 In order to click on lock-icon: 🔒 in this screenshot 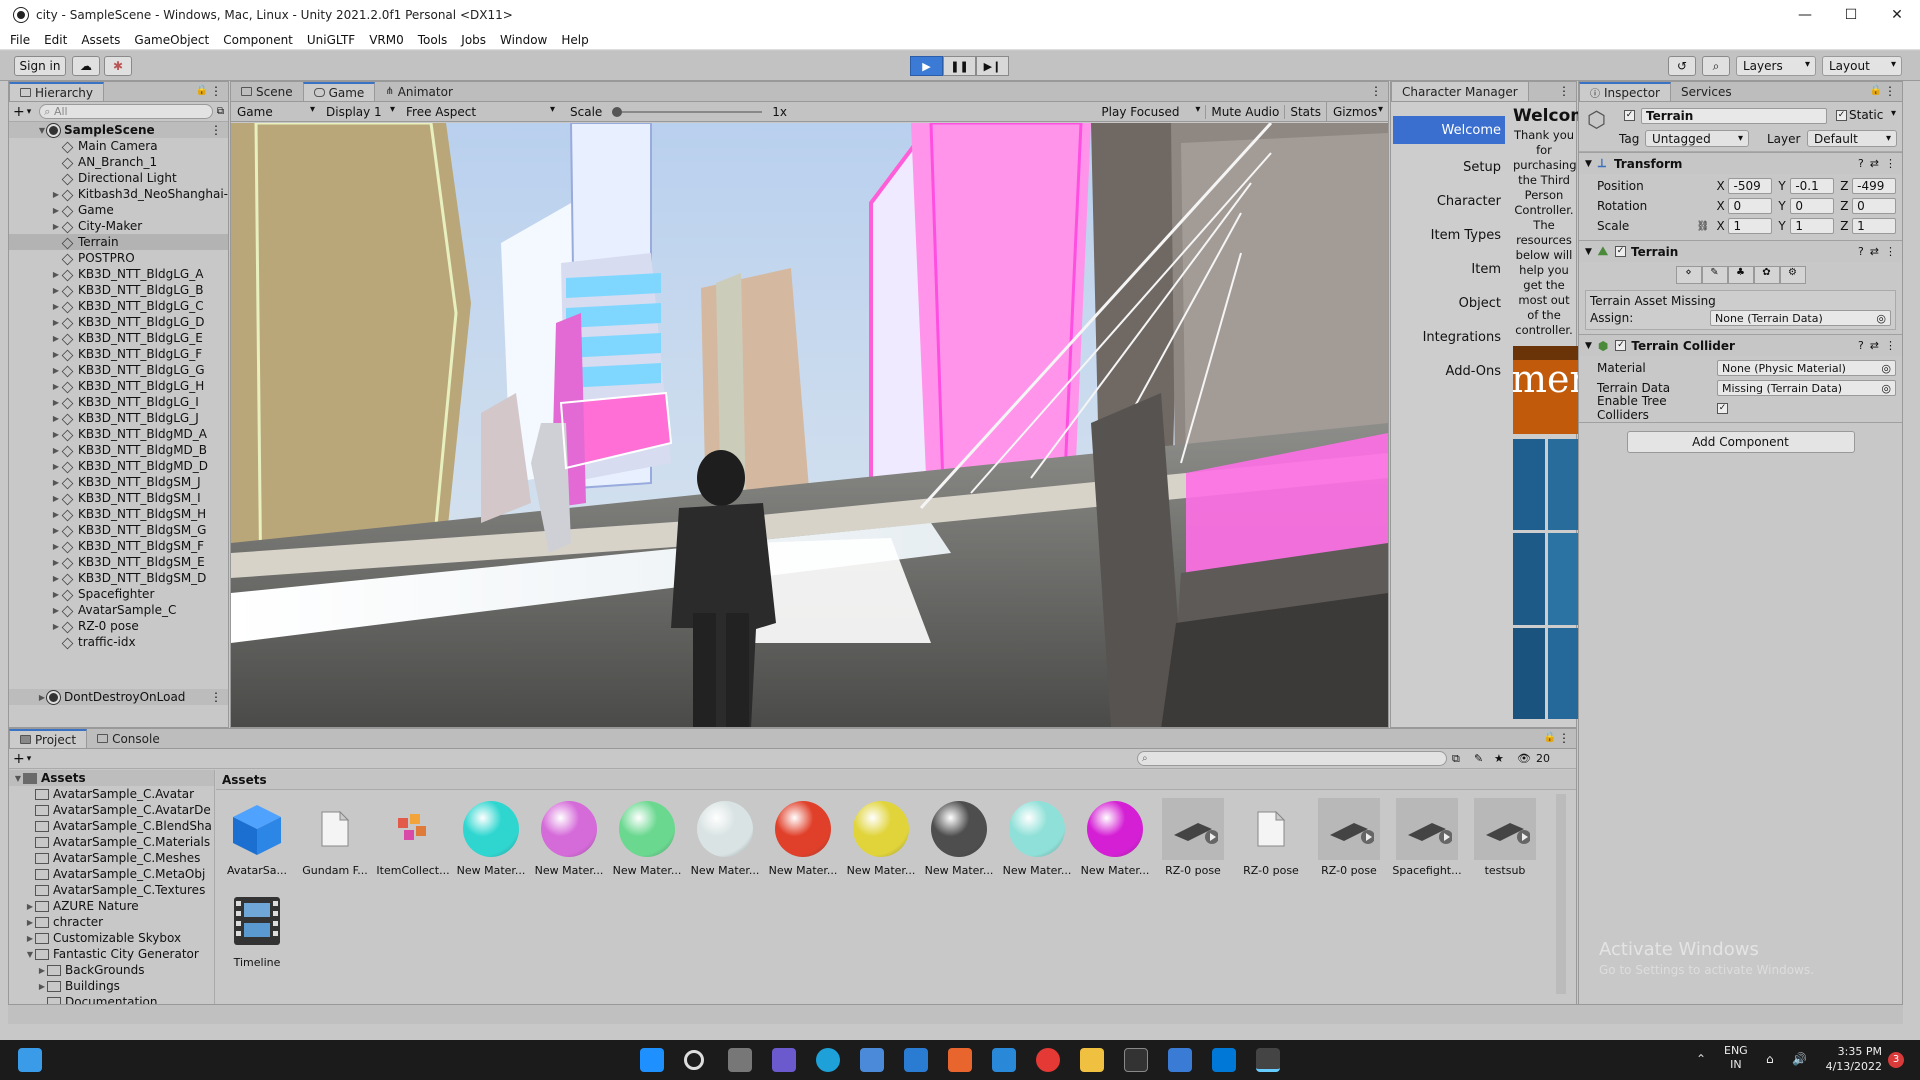, I will do `click(202, 90)`.